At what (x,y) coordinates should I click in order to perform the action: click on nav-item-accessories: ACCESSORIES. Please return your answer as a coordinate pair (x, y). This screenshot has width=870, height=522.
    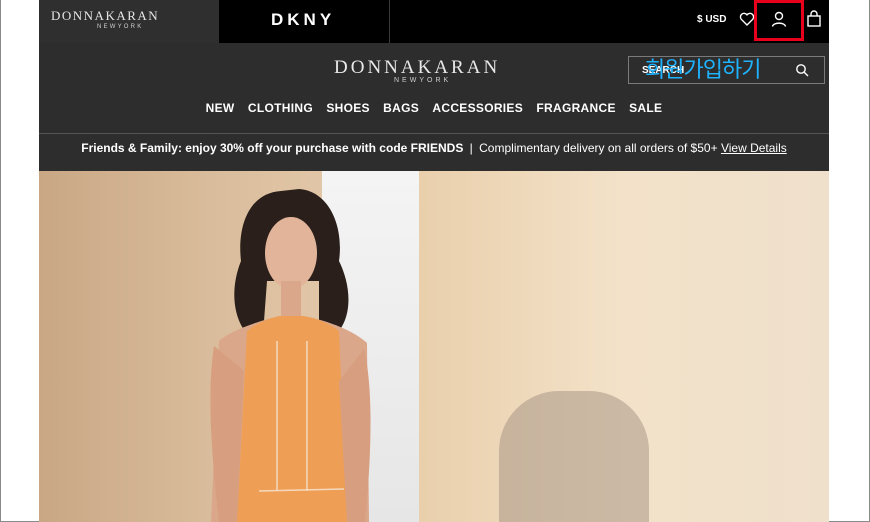
    Looking at the image, I should click on (477, 108).